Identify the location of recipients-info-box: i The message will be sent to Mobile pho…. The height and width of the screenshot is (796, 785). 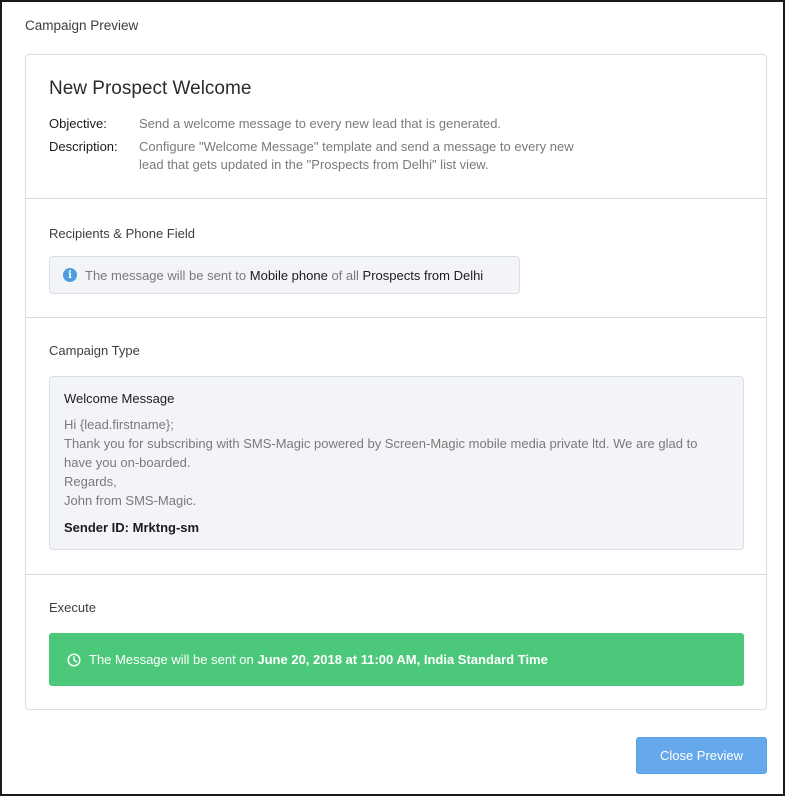
(284, 275).